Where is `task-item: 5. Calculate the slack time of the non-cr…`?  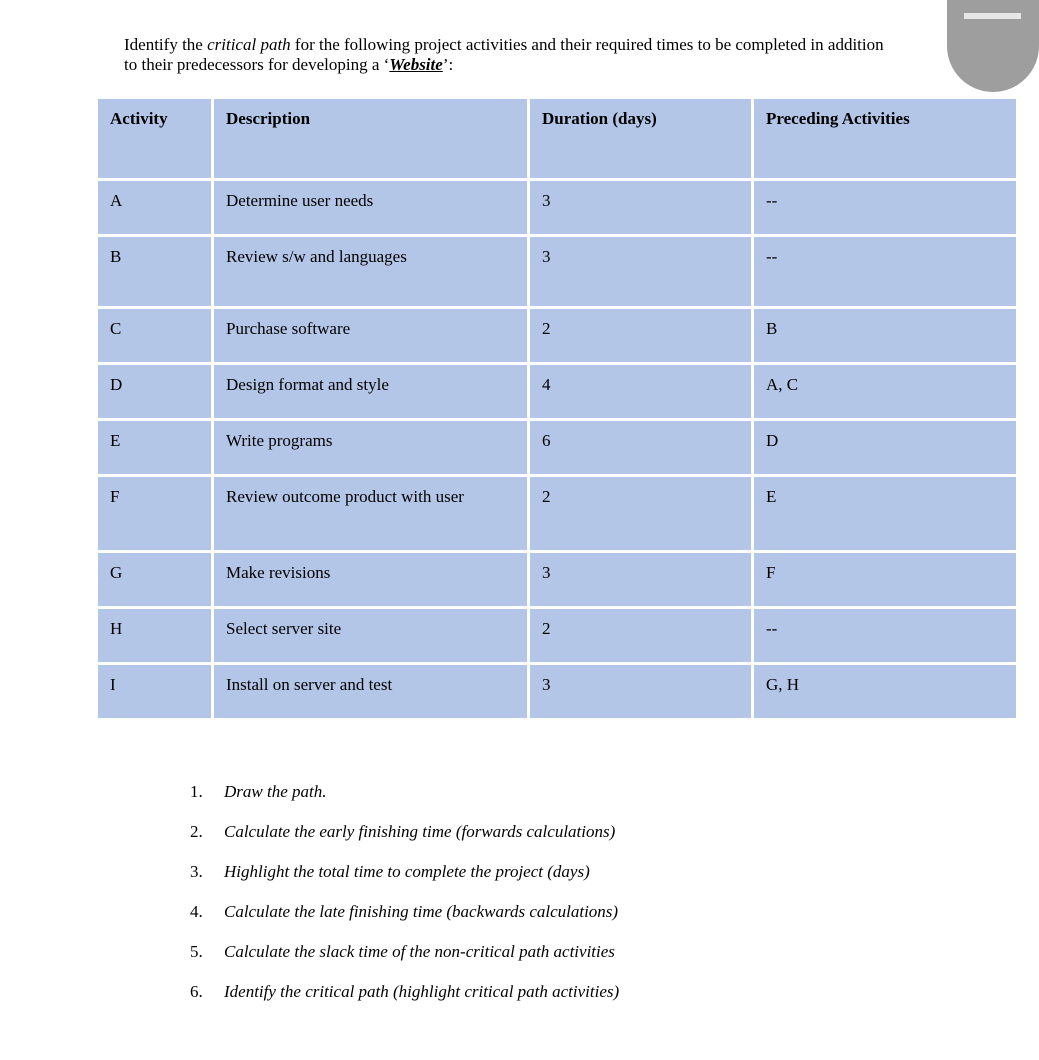
task-item: 5. Calculate the slack time of the non-cr… is located at coordinates (404, 962).